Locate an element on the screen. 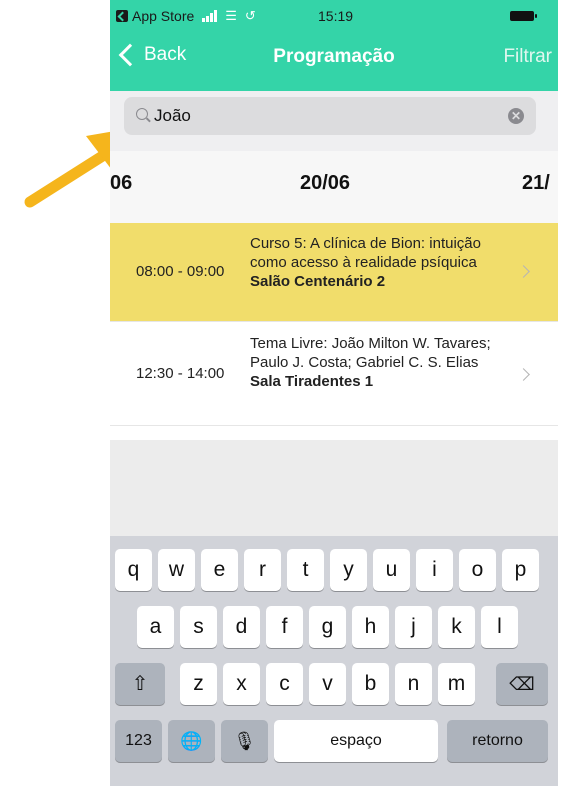 This screenshot has width=561, height=786. globe-key: 🌐 is located at coordinates (191, 741).